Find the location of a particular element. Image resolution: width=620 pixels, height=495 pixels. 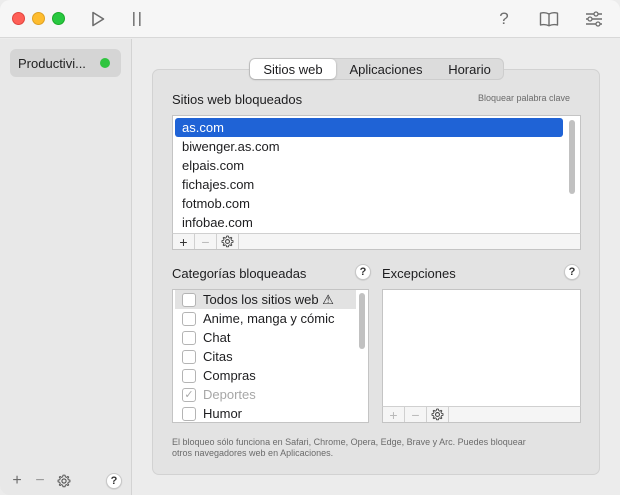

category-item: Humor is located at coordinates (209, 413).